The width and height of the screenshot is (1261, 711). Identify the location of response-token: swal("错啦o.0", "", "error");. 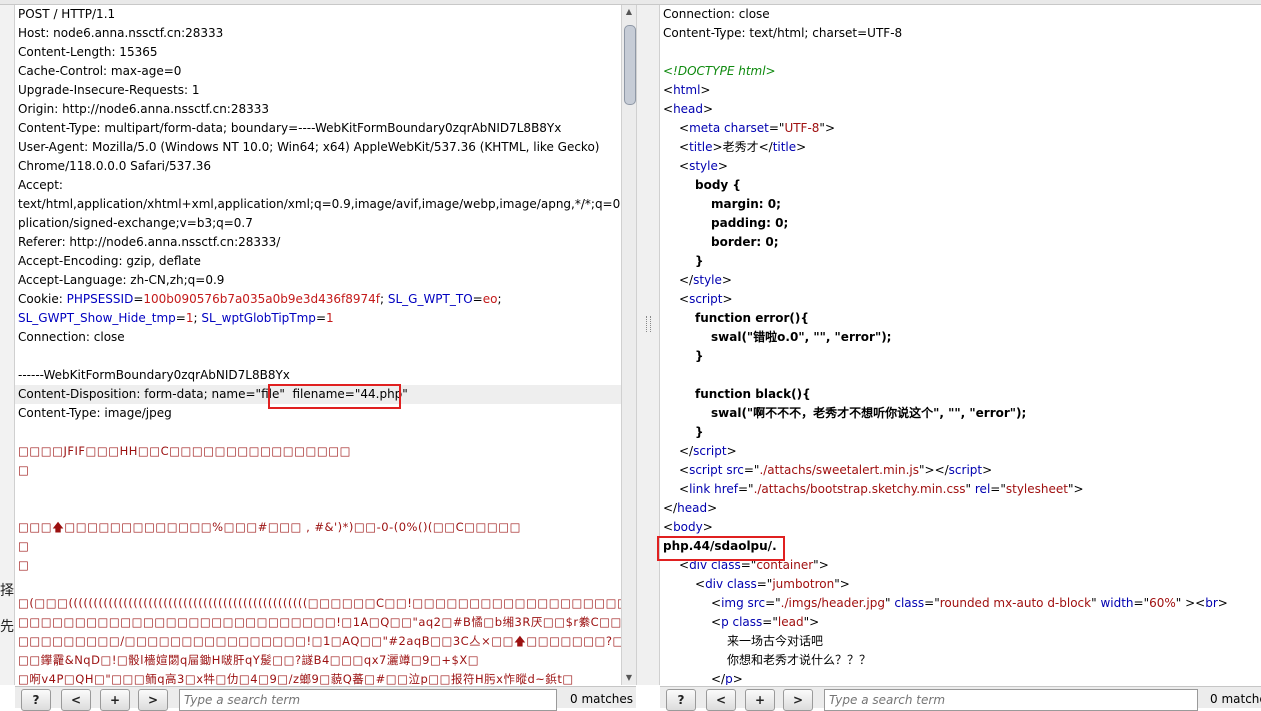
(801, 337).